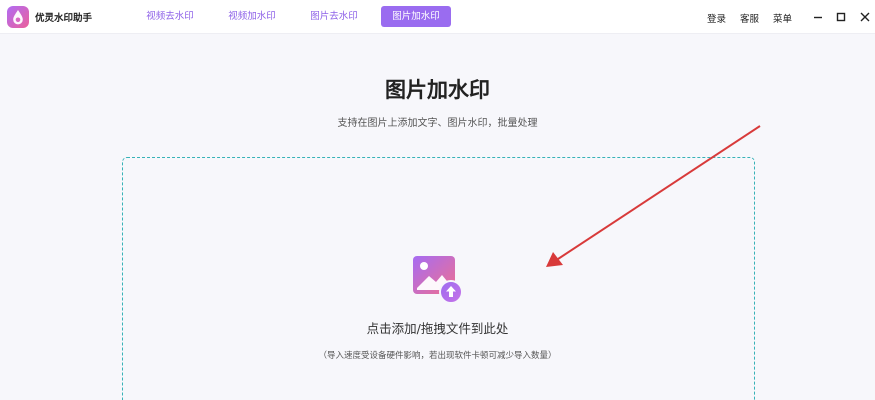 The width and height of the screenshot is (875, 400). I want to click on maximize-icon, so click(841, 16).